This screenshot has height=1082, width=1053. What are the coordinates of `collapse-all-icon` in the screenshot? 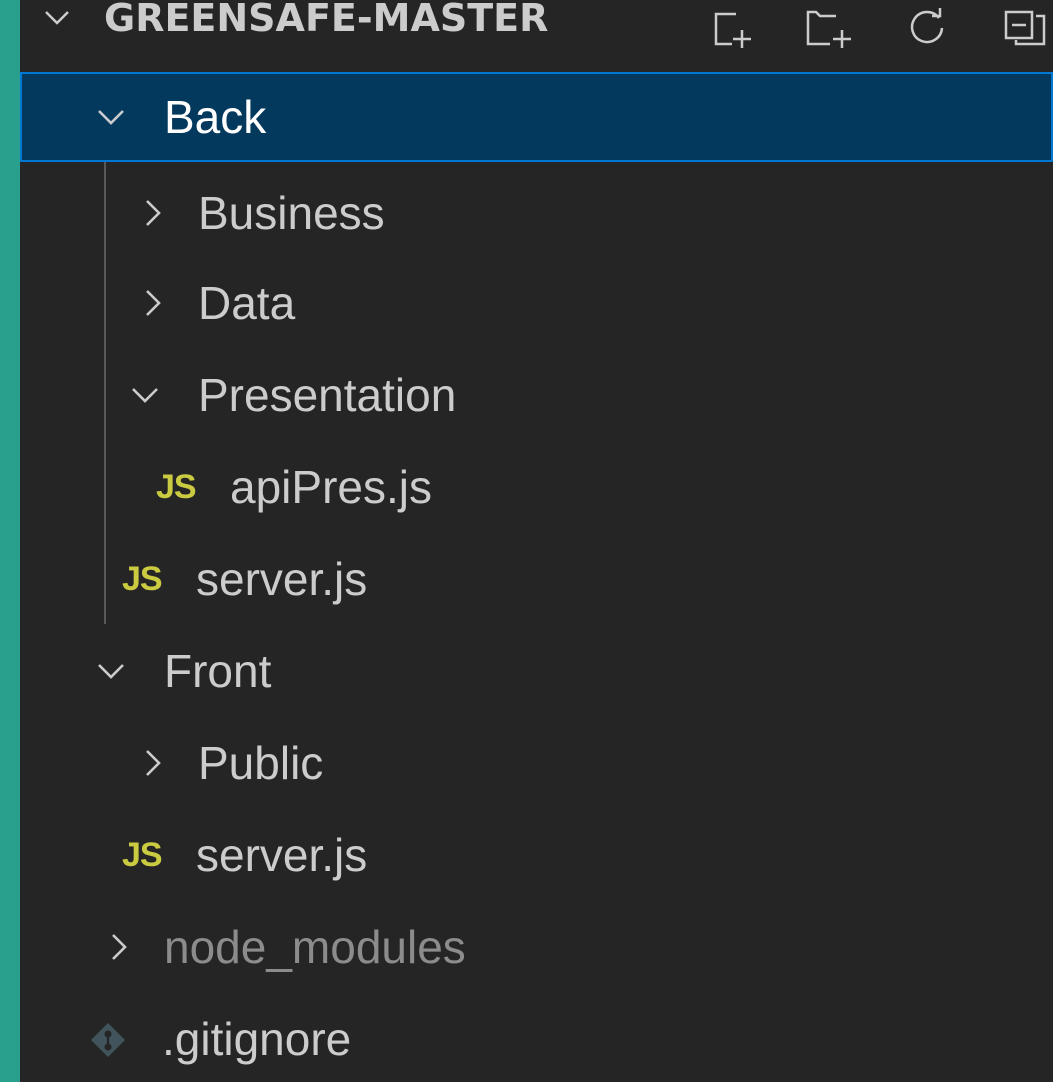 It's located at (1025, 27).